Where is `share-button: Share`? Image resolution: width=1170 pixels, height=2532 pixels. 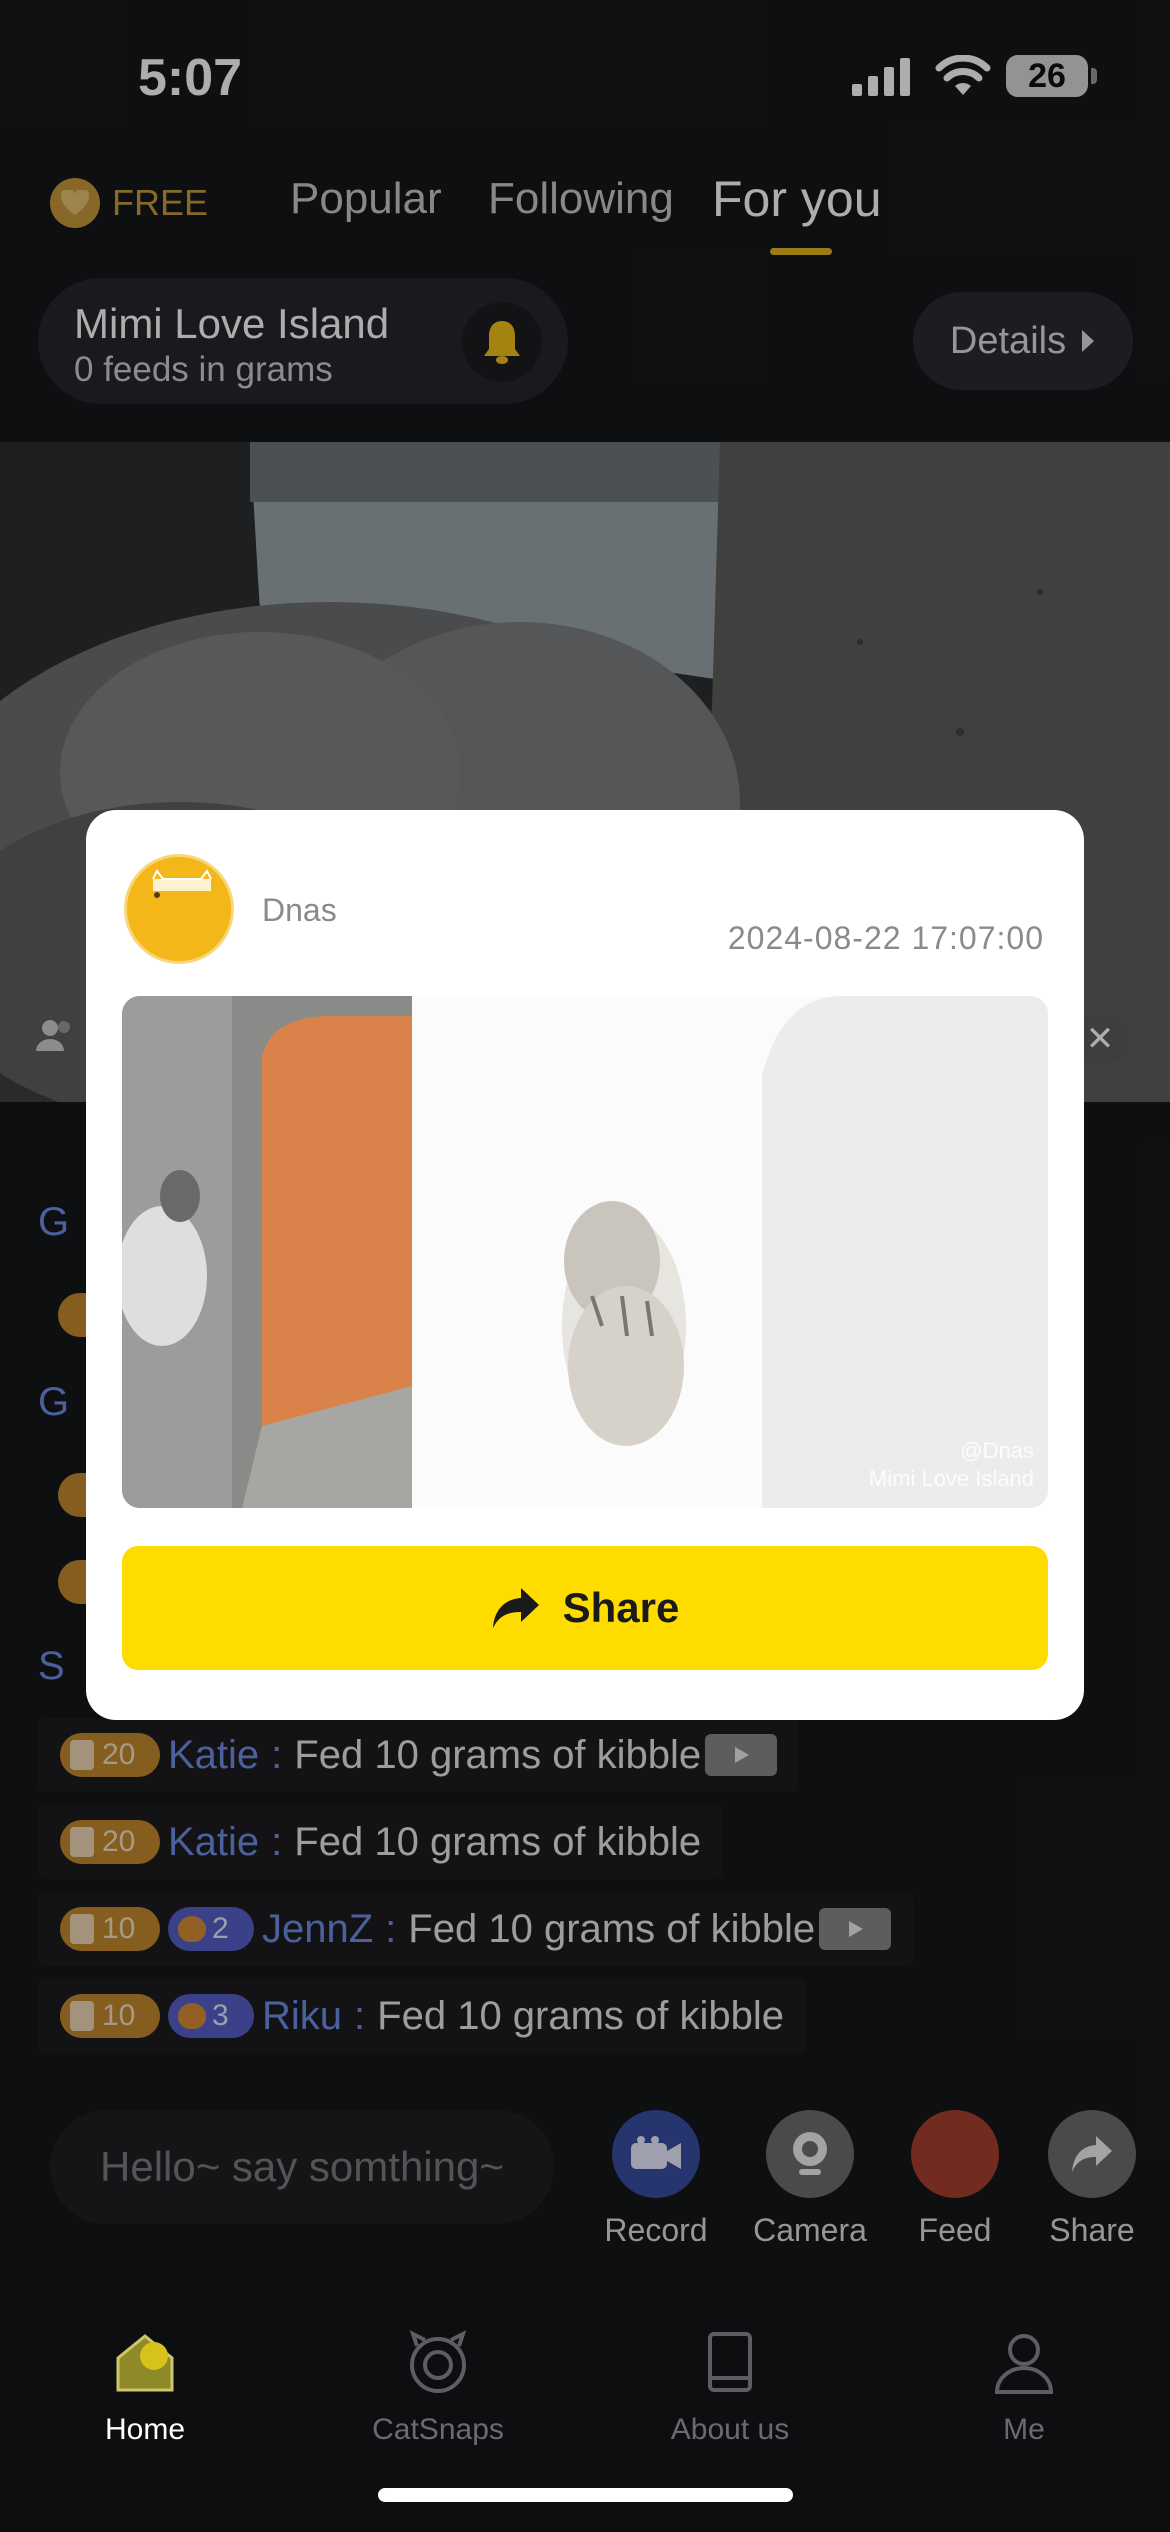
share-button: Share is located at coordinates (585, 1608).